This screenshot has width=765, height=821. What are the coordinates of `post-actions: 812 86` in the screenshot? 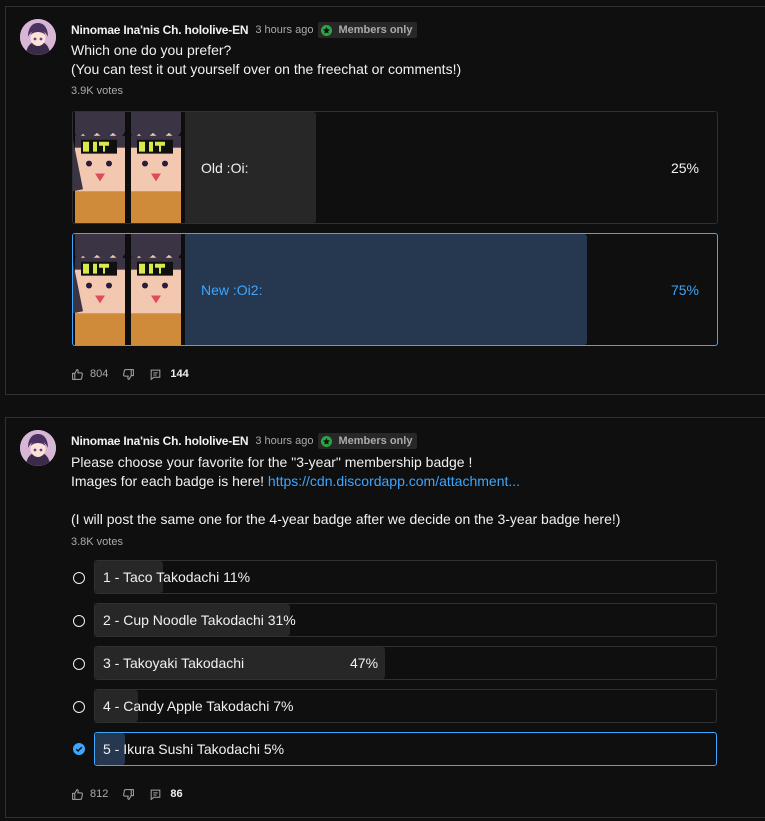 It's located at (127, 794).